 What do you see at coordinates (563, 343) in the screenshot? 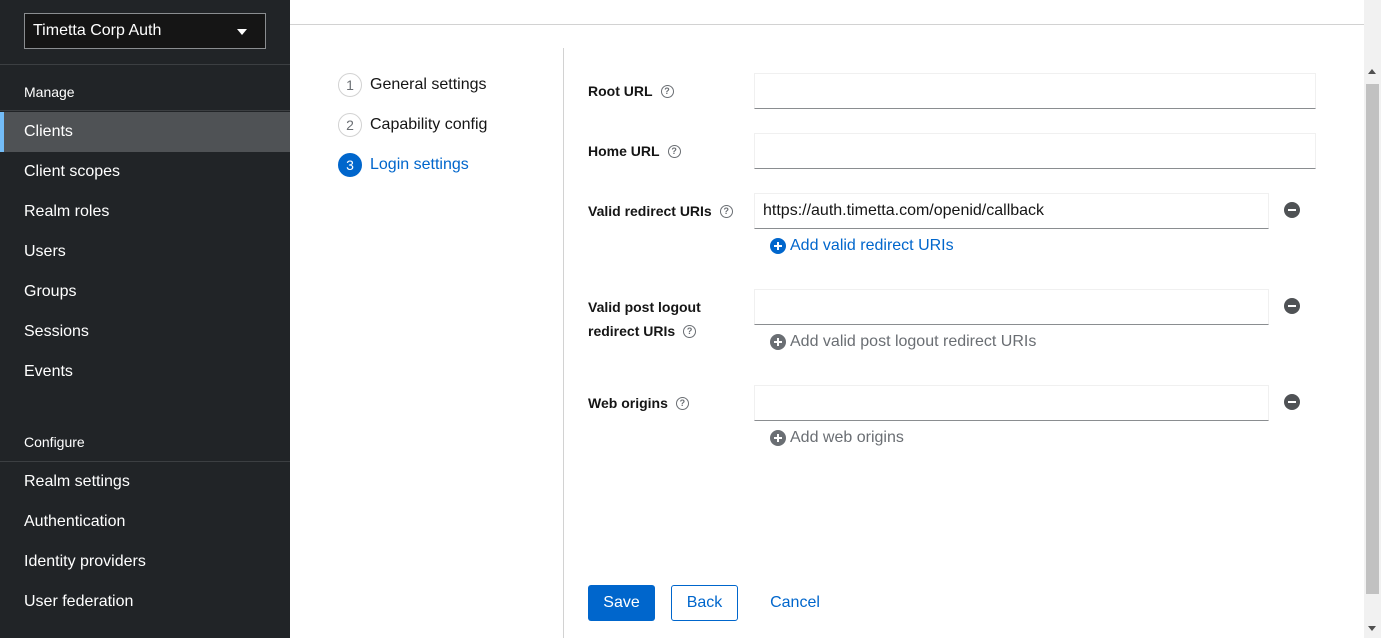
I see `wizard-divider` at bounding box center [563, 343].